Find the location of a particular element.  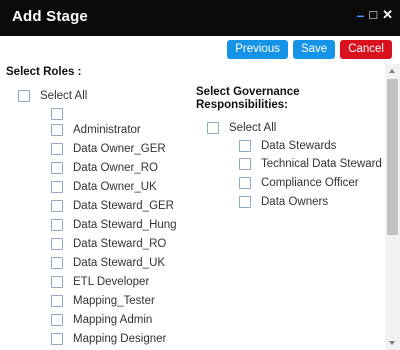

role-label: Data Owner_UK is located at coordinates (115, 187).